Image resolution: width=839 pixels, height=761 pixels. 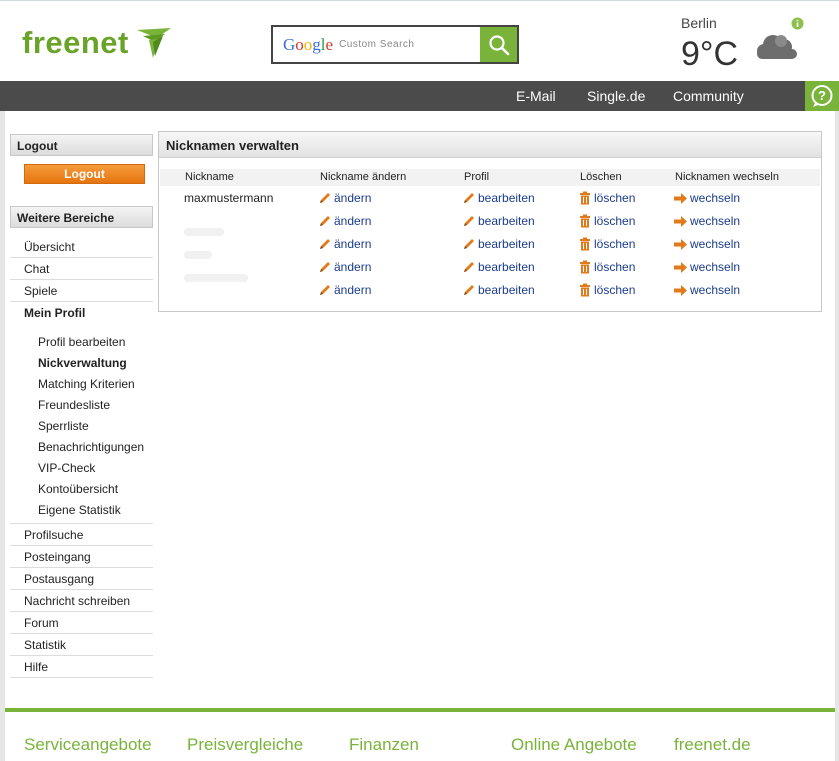 What do you see at coordinates (81, 313) in the screenshot?
I see `sidebar-item-my-profile: Mein Profil` at bounding box center [81, 313].